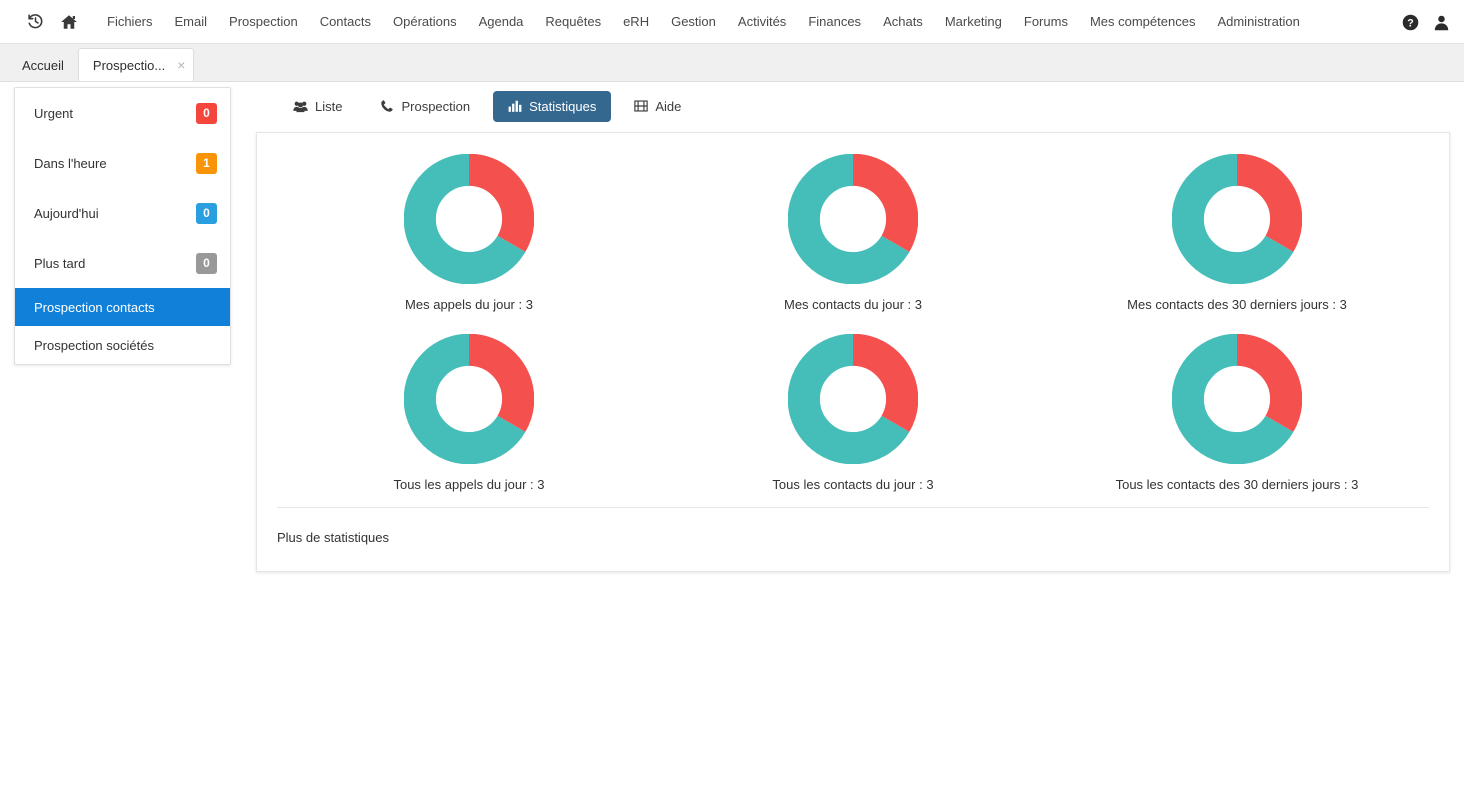 This screenshot has height=790, width=1464. I want to click on sidebar-item-plus-tard: Plus tard 0, so click(122, 263).